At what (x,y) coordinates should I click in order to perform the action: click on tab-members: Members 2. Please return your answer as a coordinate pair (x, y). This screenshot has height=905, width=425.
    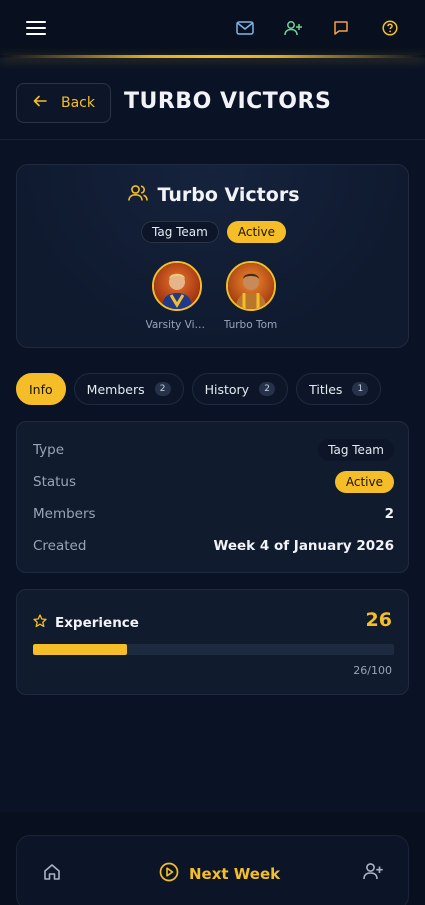
    Looking at the image, I should click on (128, 389).